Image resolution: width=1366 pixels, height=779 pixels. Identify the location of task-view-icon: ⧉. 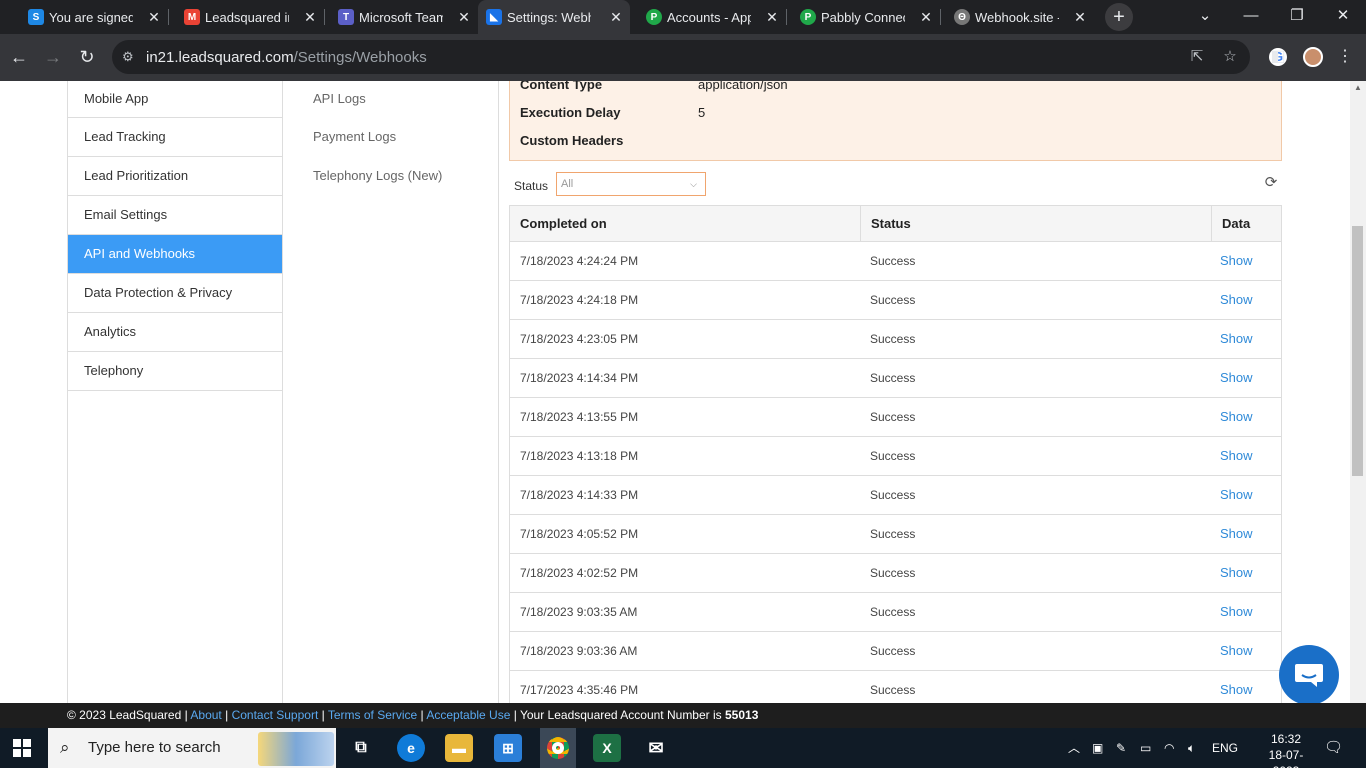
(361, 748).